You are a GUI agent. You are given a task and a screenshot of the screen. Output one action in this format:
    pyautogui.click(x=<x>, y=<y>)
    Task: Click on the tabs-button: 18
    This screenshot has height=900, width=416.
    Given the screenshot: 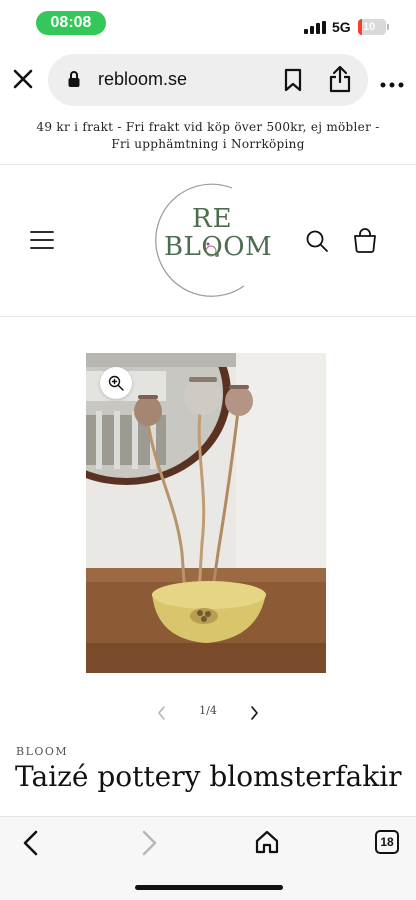 What is the action you would take?
    pyautogui.click(x=387, y=842)
    